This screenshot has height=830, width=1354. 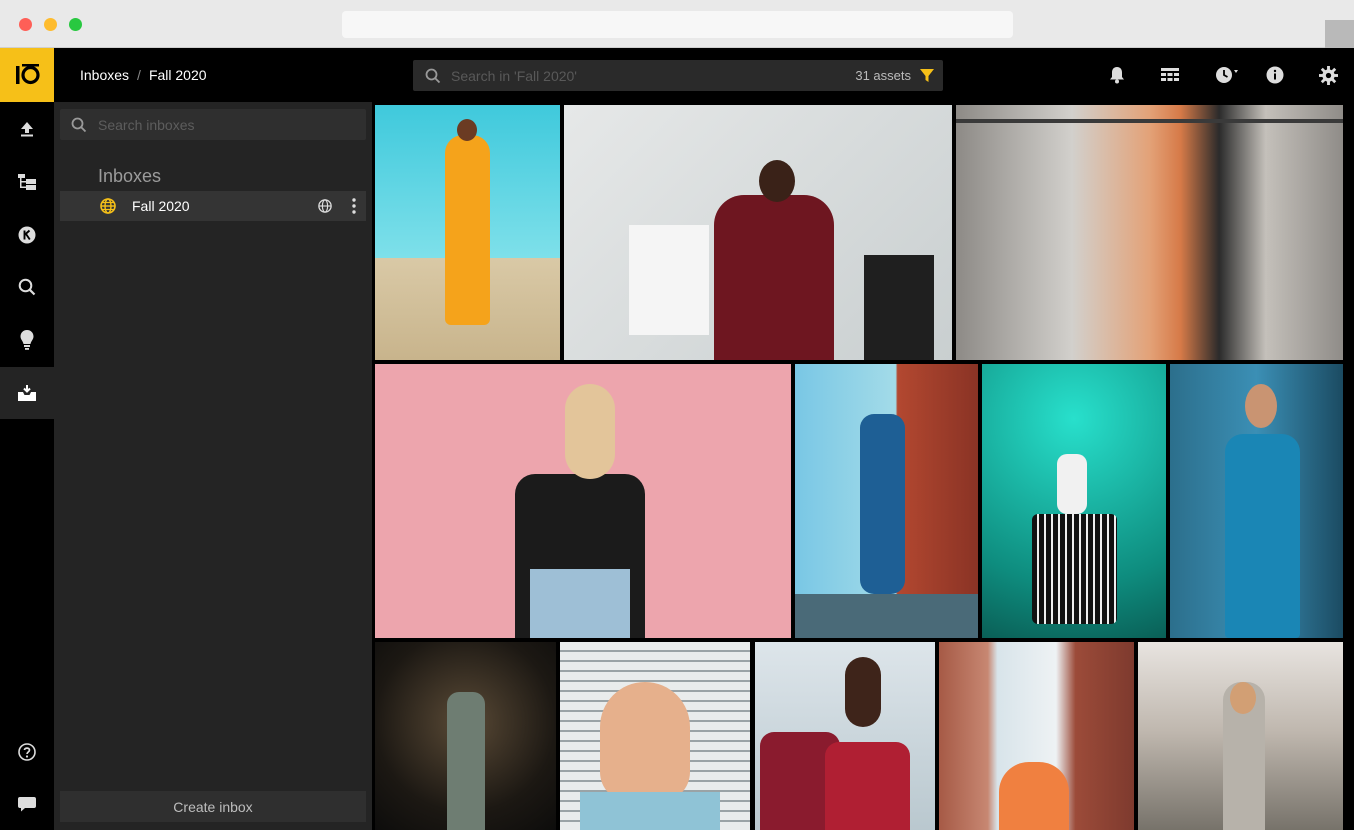 I want to click on photo-park-dress, so click(x=1240, y=736).